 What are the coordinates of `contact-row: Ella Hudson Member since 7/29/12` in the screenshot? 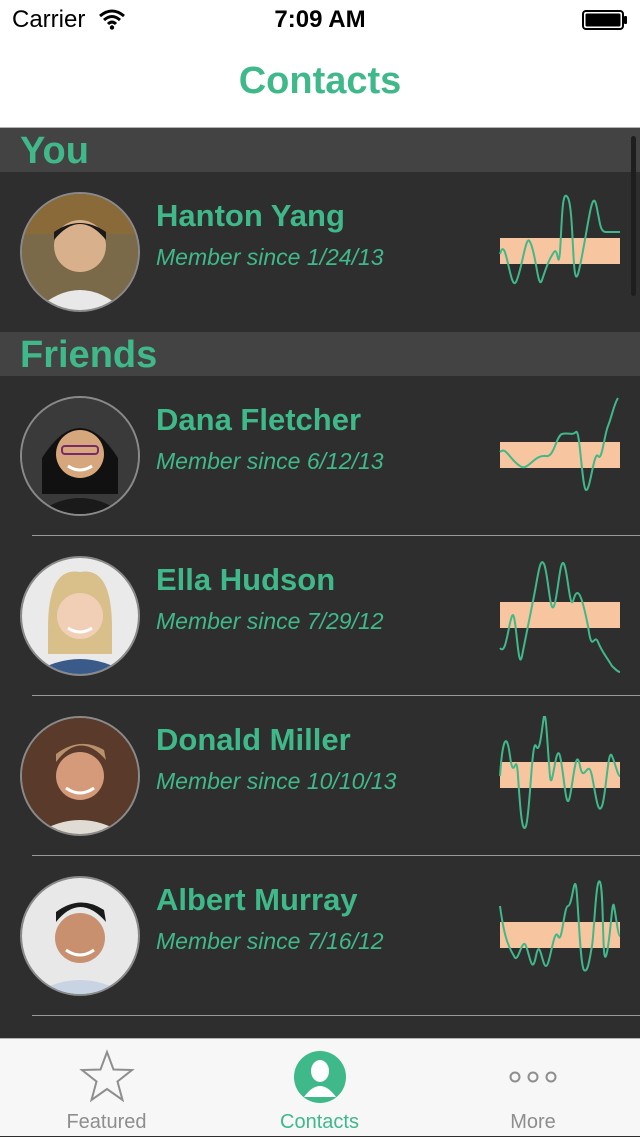 It's located at (320, 616).